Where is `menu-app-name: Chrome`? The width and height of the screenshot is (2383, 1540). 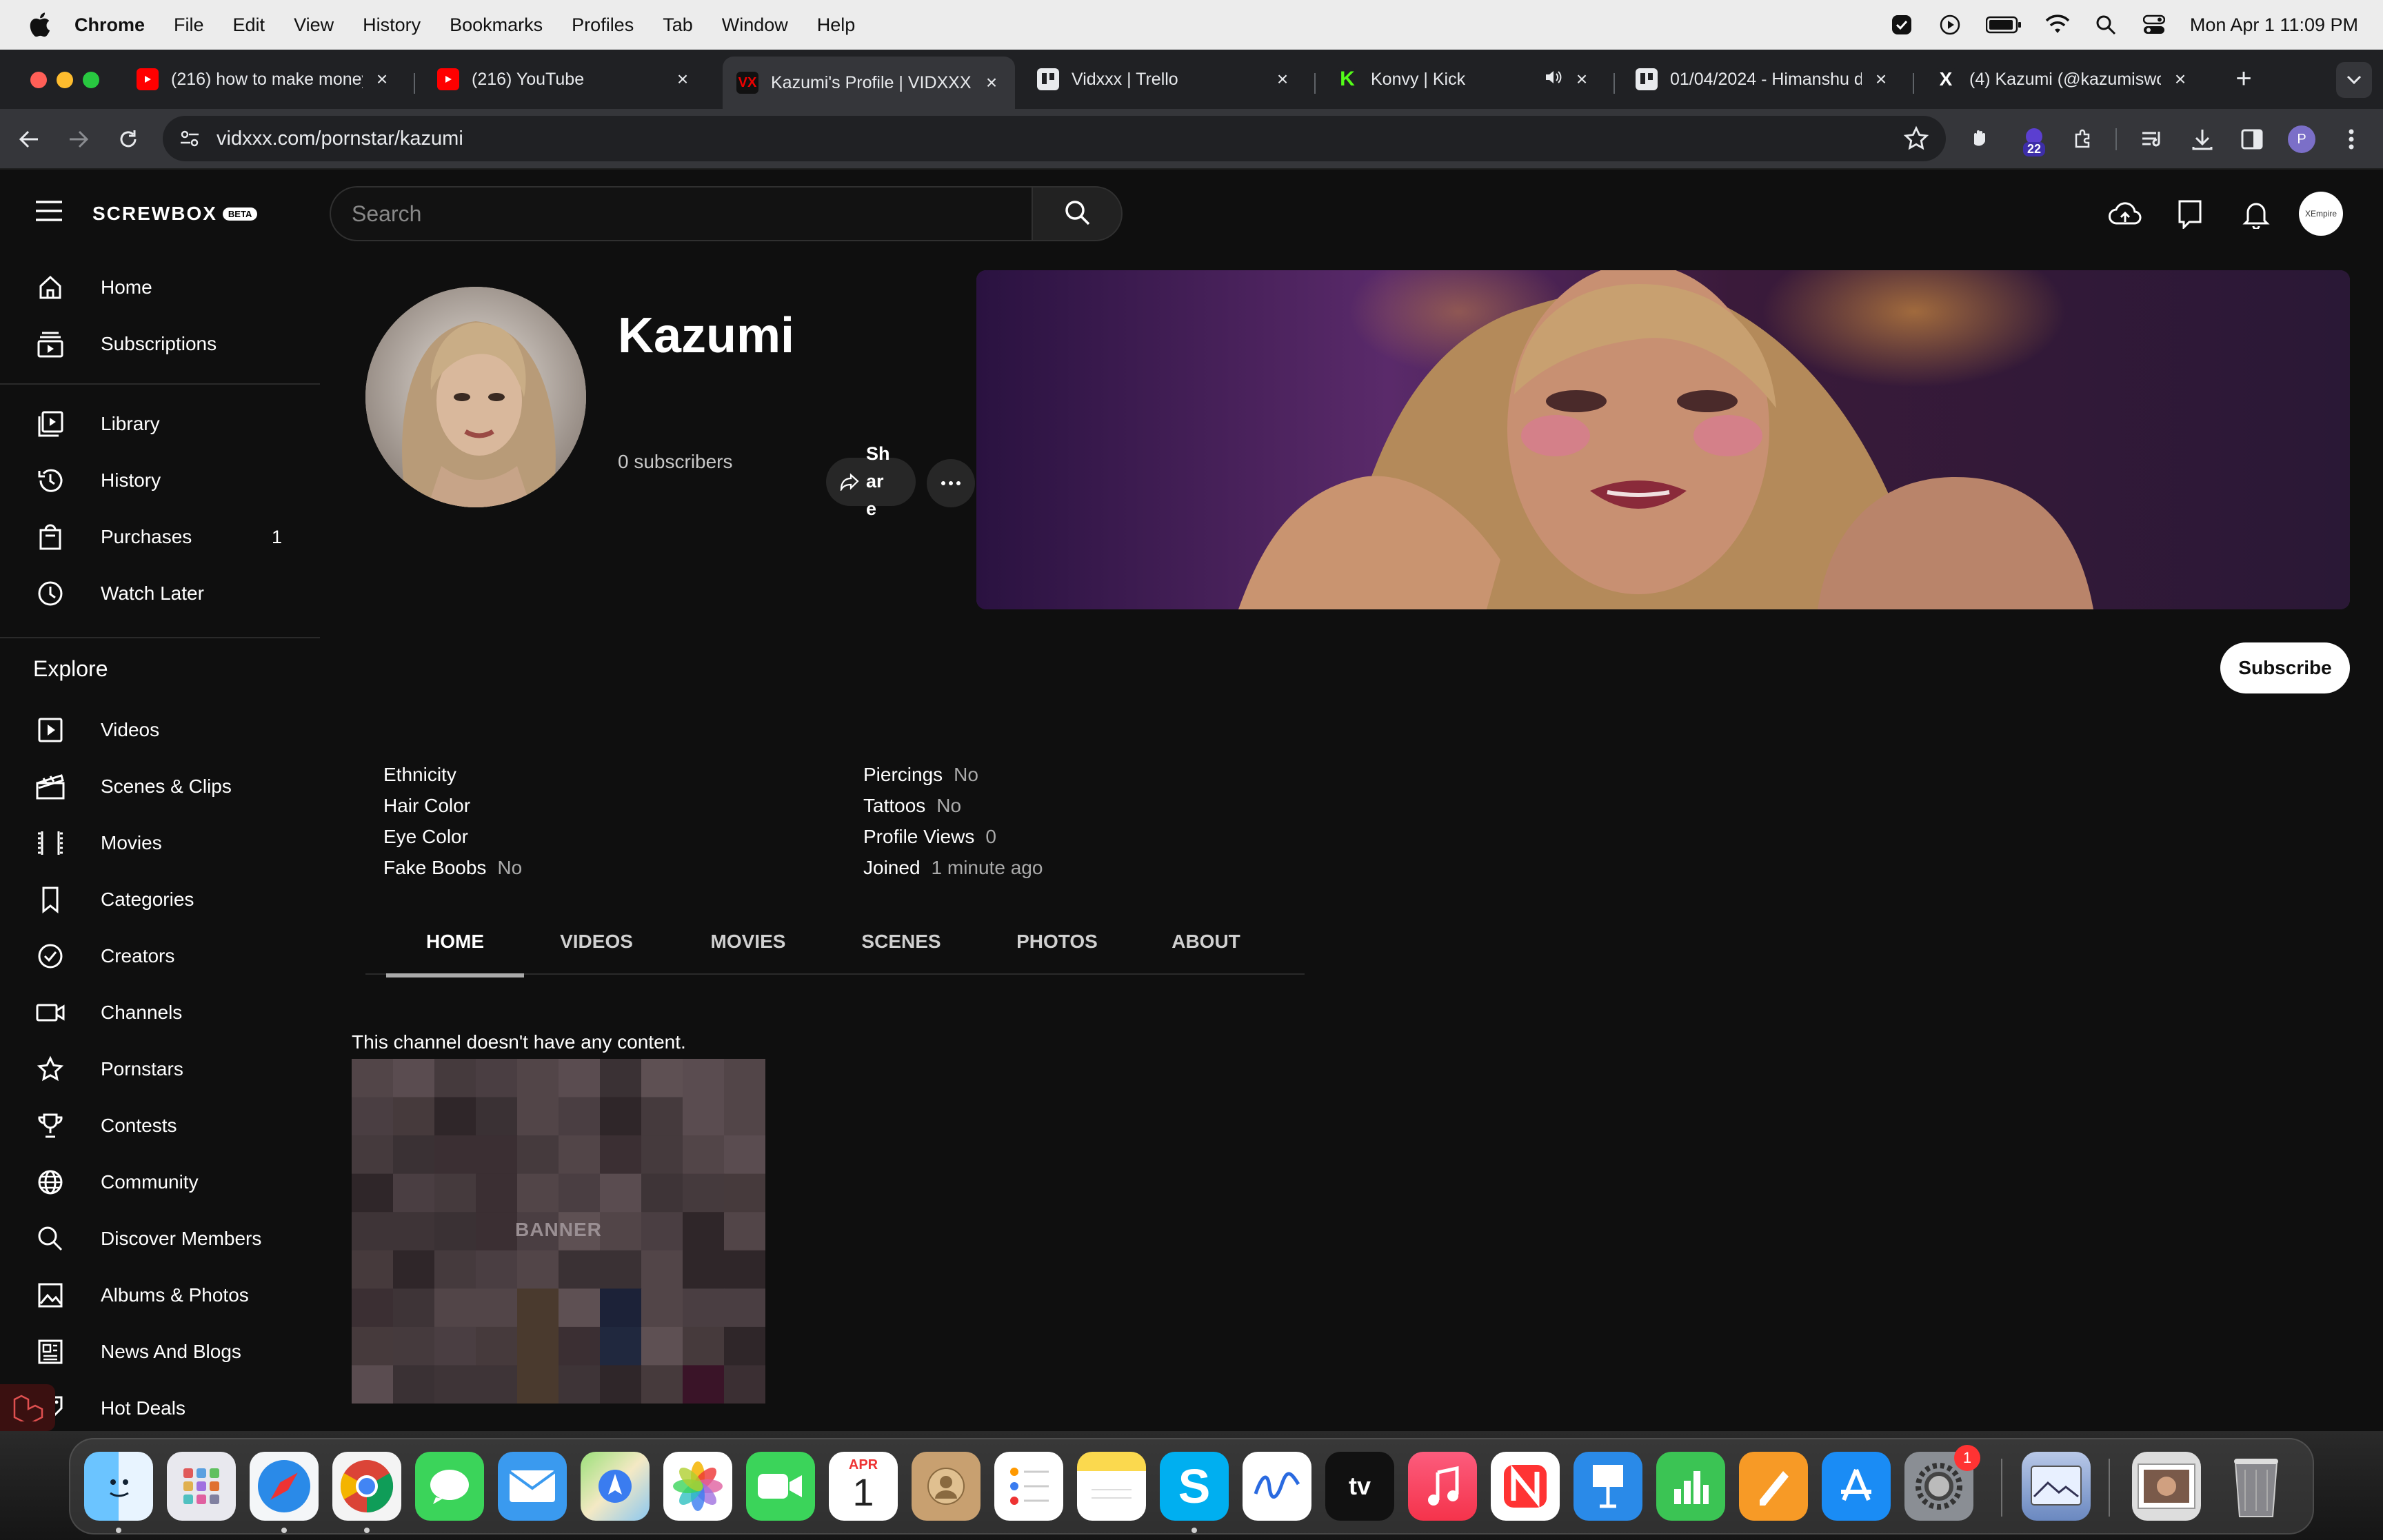
menu-app-name: Chrome is located at coordinates (109, 25).